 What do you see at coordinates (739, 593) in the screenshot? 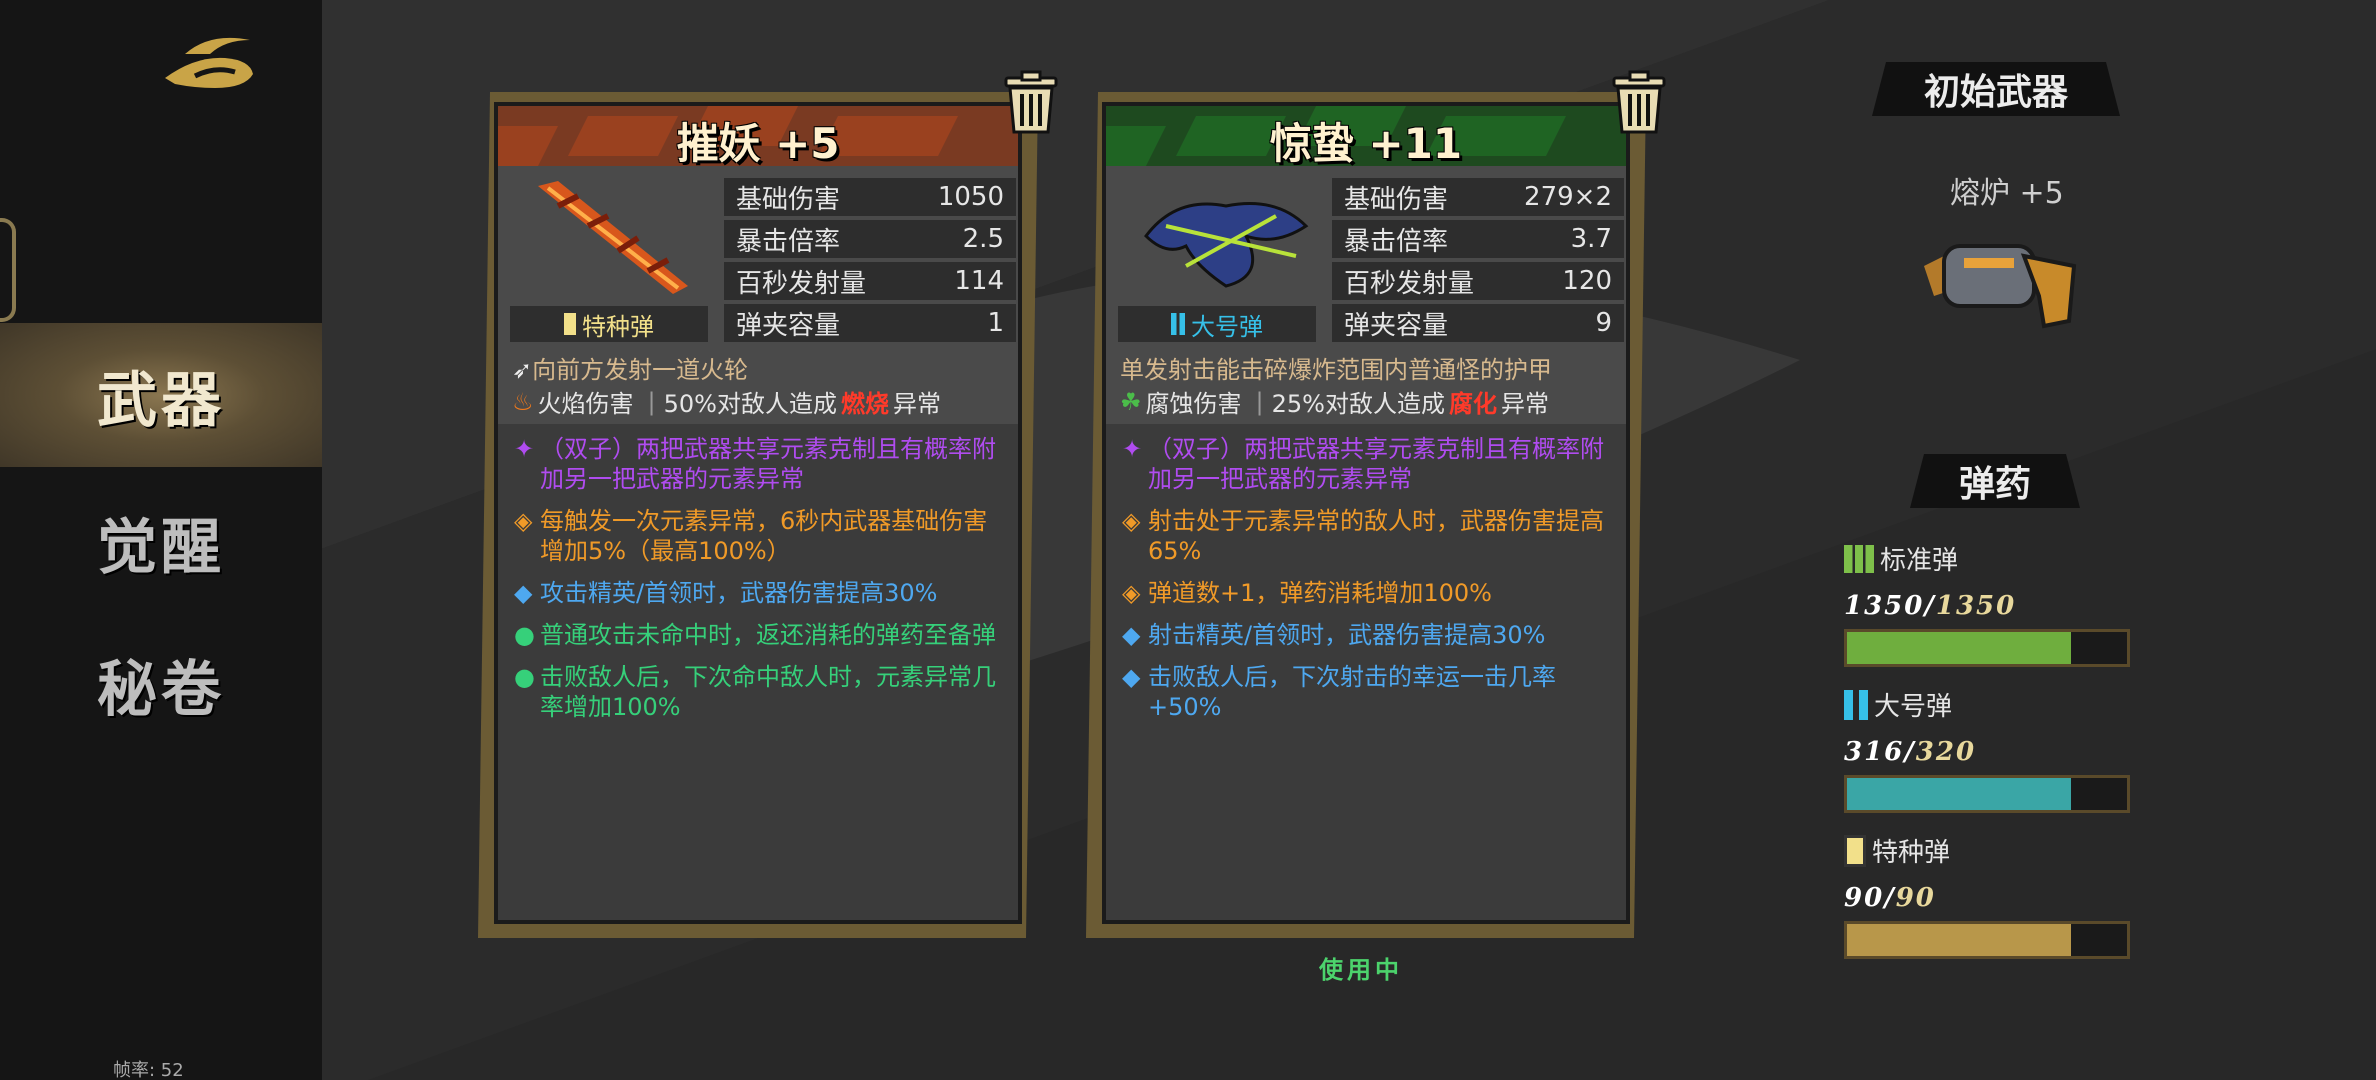
I see `trait-text: 攻击精英/首领时，武器伤害提高30%` at bounding box center [739, 593].